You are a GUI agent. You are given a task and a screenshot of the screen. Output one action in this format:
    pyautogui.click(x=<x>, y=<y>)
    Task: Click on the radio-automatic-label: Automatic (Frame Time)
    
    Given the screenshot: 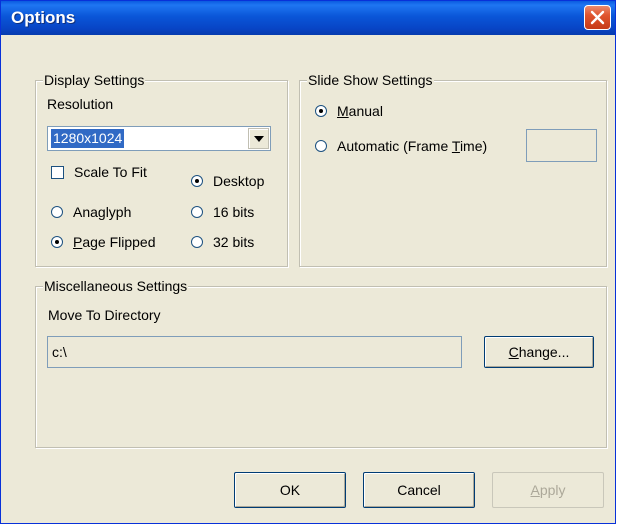 What is the action you would take?
    pyautogui.click(x=412, y=146)
    